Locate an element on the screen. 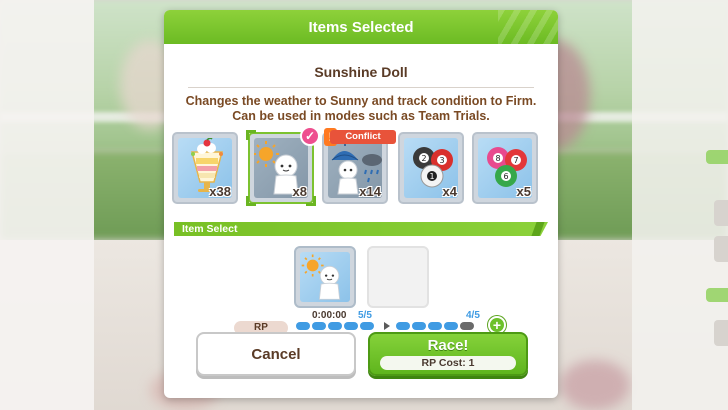  cancel-label: Cancel is located at coordinates (276, 354).